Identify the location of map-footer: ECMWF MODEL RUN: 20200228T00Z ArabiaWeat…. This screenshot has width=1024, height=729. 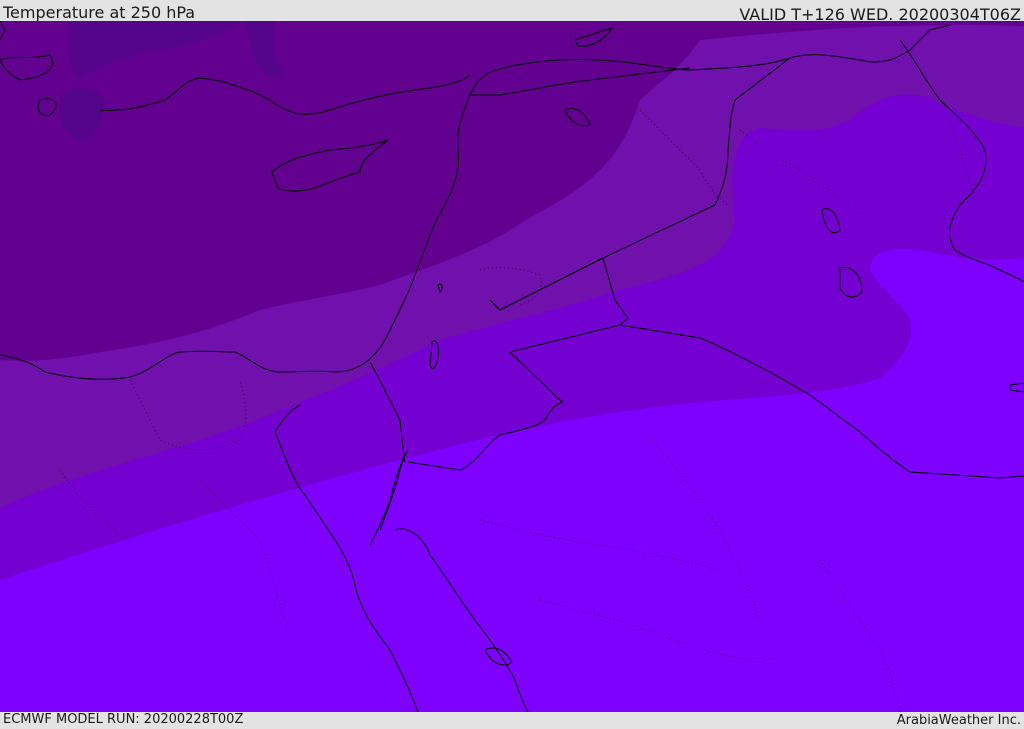
(512, 720).